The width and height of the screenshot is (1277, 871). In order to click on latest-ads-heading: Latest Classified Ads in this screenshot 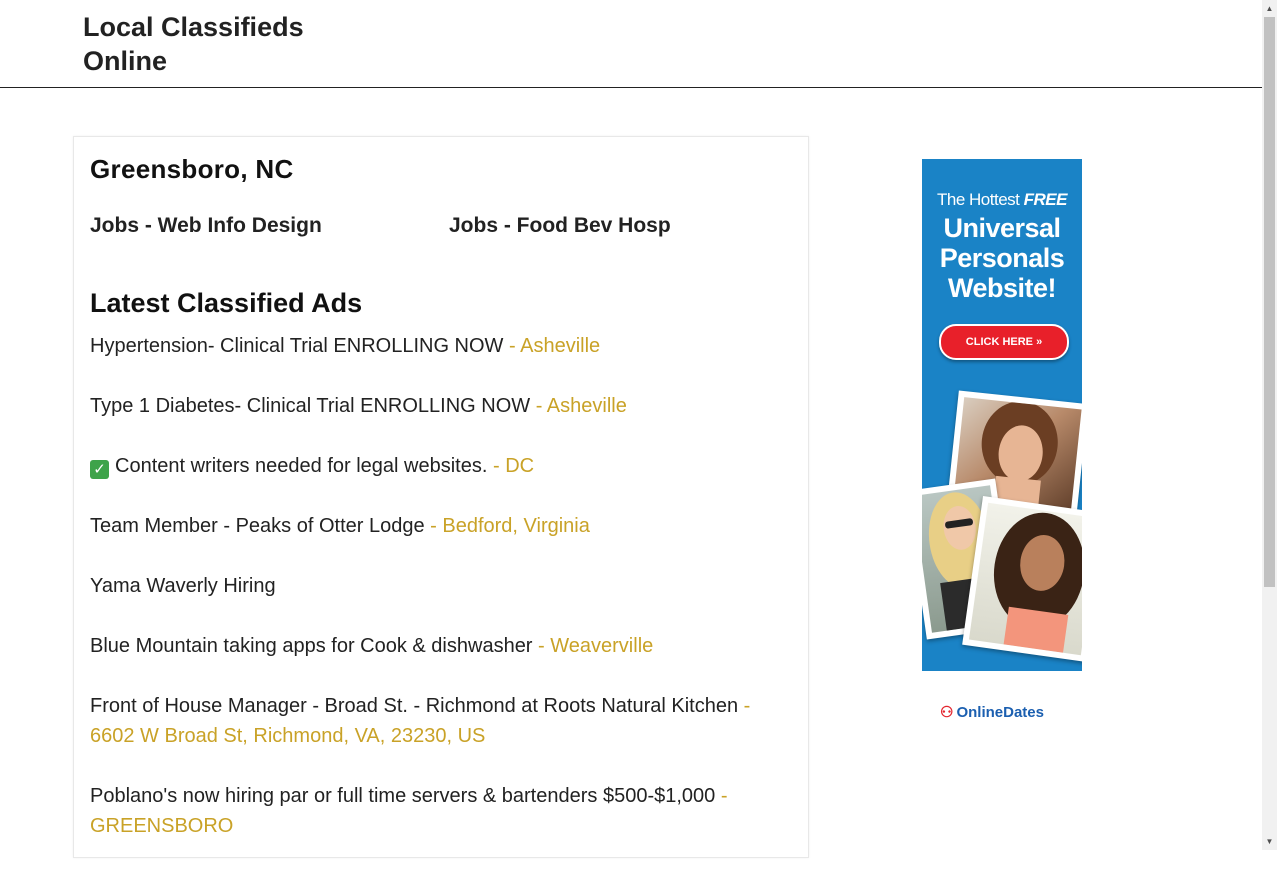, I will do `click(226, 303)`.